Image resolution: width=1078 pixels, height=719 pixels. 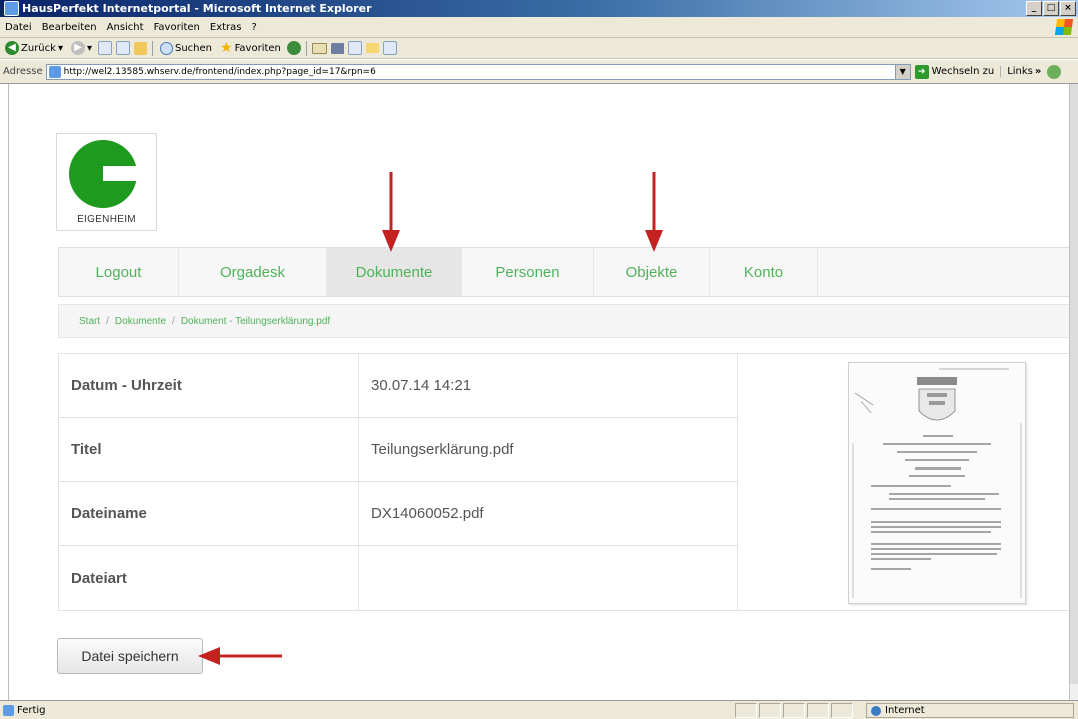 I want to click on save-file-button: Datei speichern, so click(x=130, y=656).